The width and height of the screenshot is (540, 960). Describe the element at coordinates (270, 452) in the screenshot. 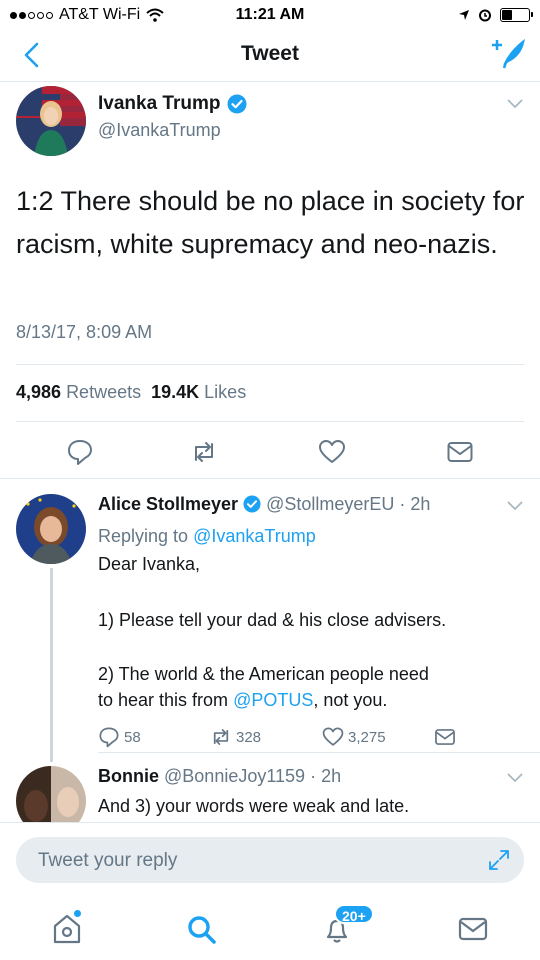

I see `tweet-actions` at that location.